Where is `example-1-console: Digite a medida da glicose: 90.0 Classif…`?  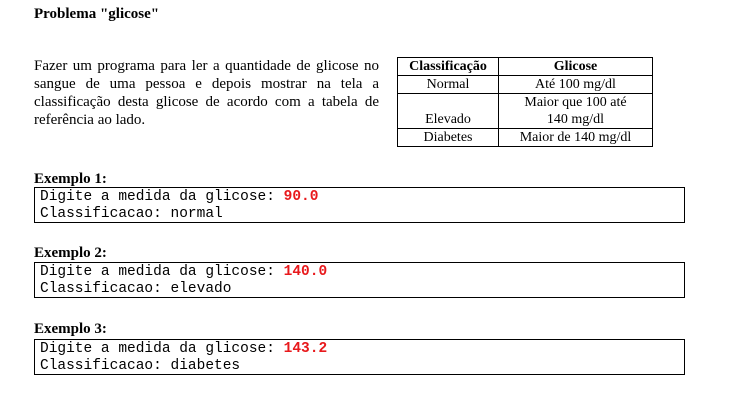 example-1-console: Digite a medida da glicose: 90.0 Classif… is located at coordinates (359, 205).